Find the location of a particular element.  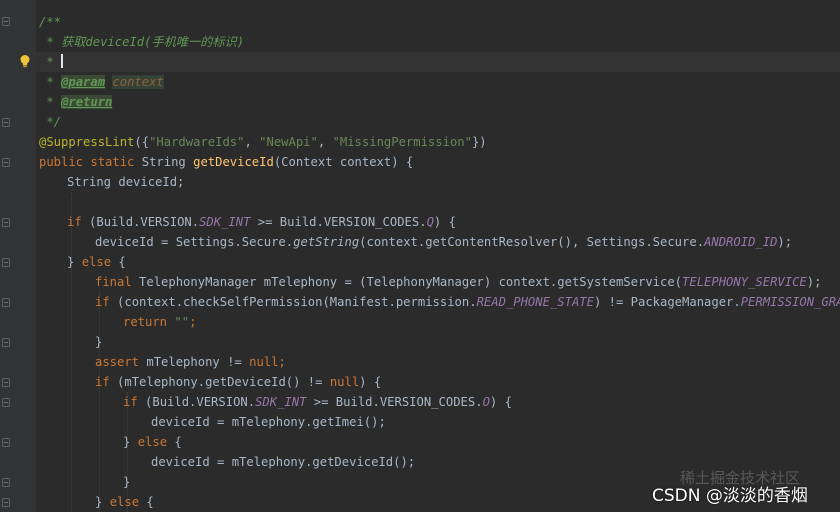

current-line-highlight is located at coordinates (438, 62).